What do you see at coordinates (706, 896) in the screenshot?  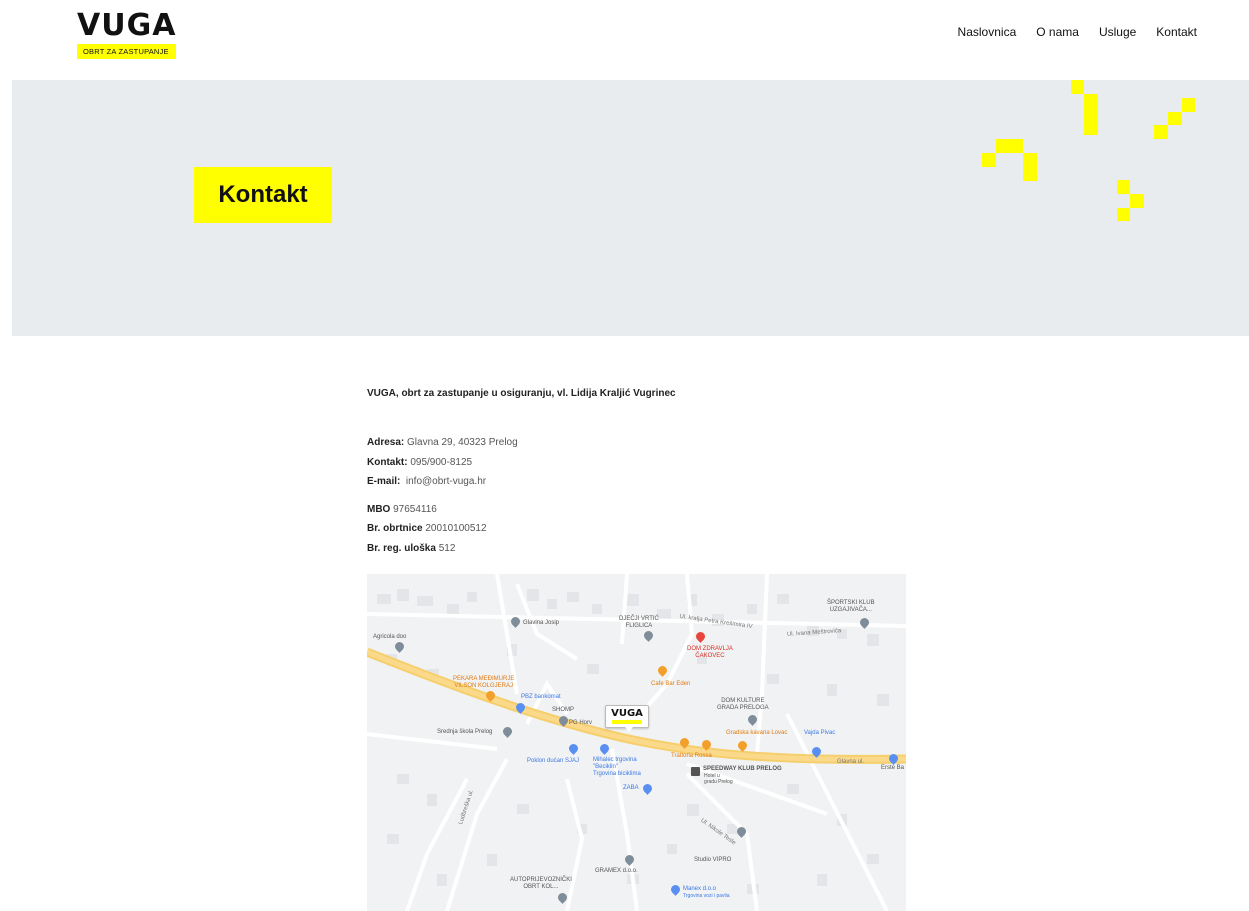 I see `map-label-manex-sub: Trgovina vozi i pavlia` at bounding box center [706, 896].